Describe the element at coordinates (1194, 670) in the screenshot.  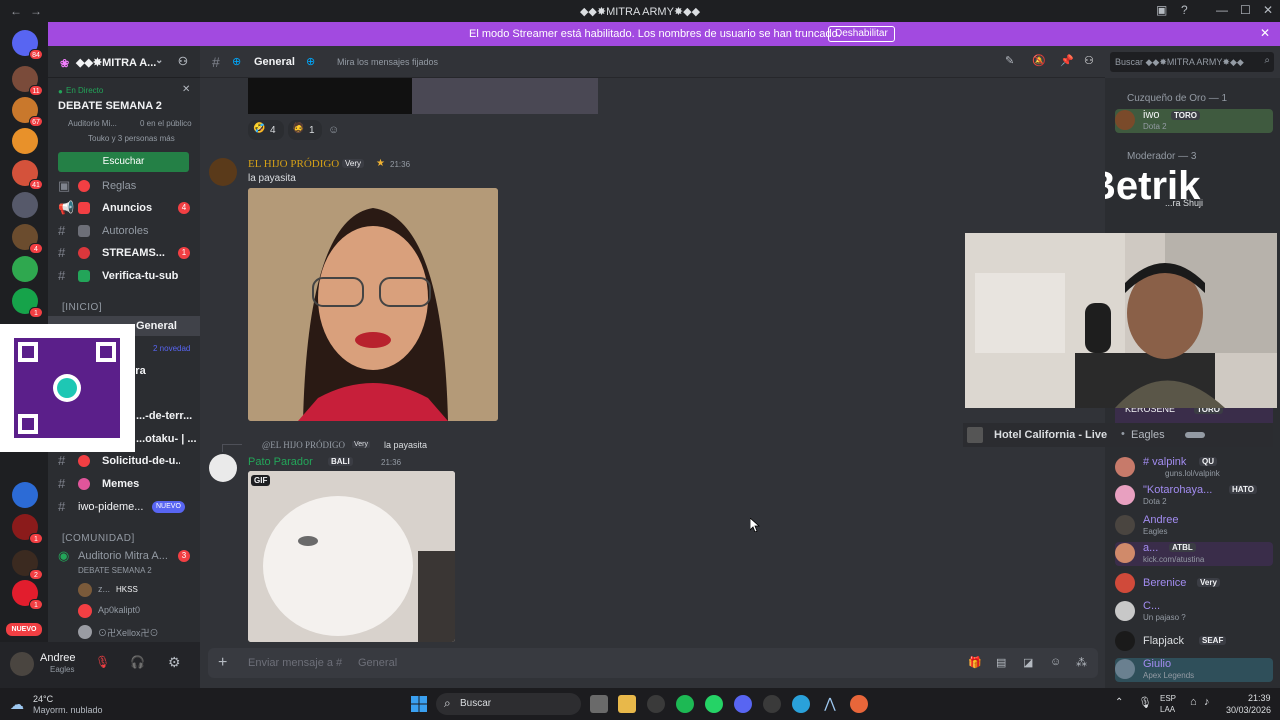
I see `member-item: Giulio Apex Legends` at that location.